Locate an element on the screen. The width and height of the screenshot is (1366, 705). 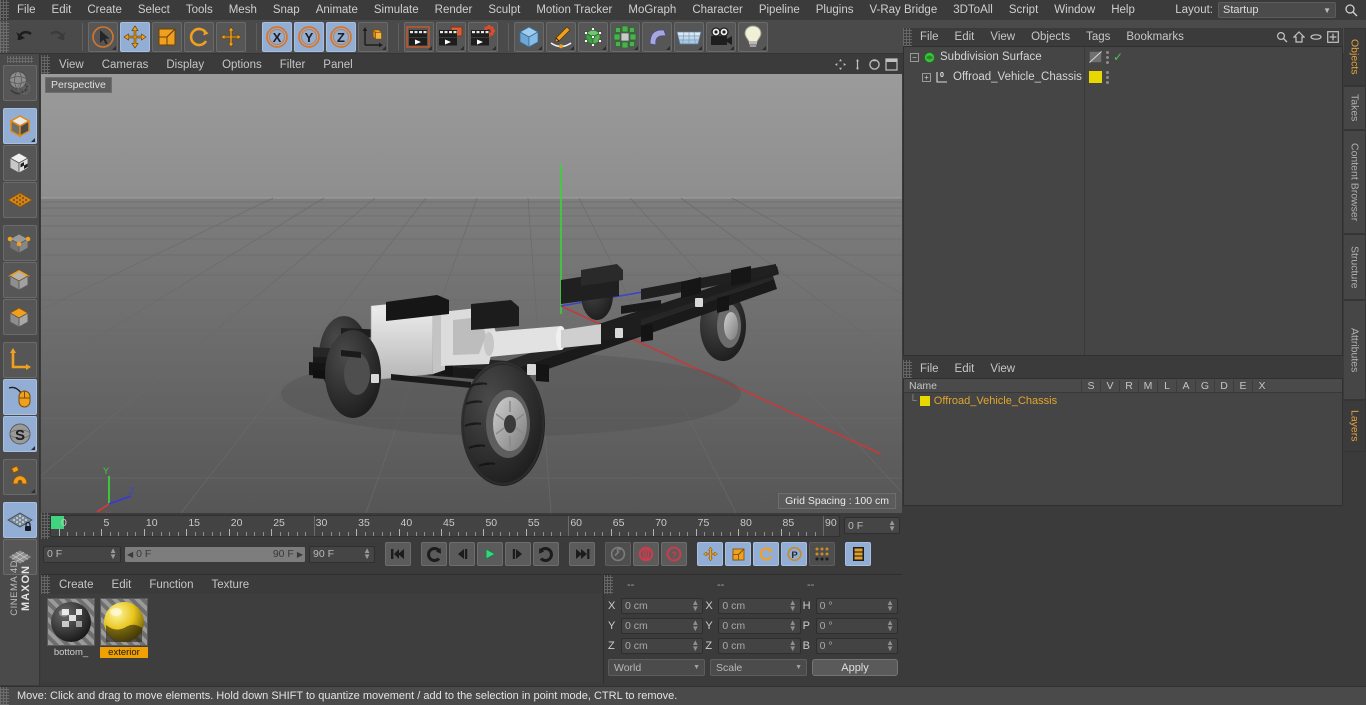
enabled-check-icon: ✓ is located at coordinates (1118, 57).